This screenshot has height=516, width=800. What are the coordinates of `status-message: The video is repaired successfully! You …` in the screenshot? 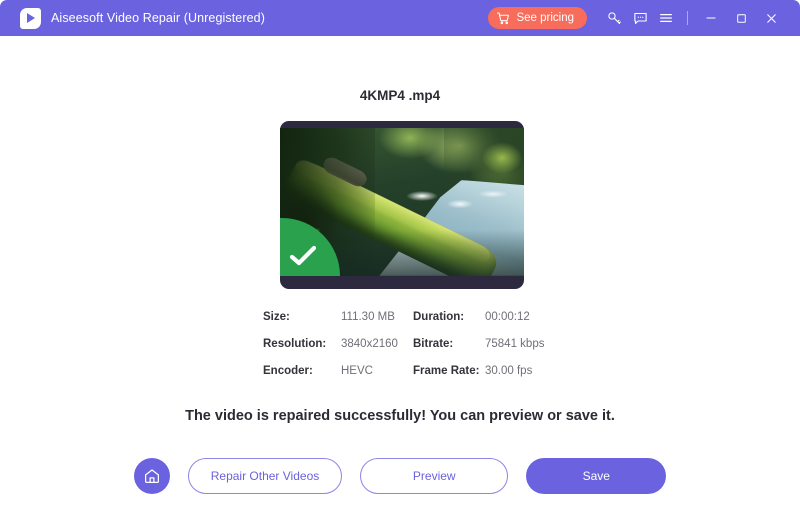 It's located at (400, 416).